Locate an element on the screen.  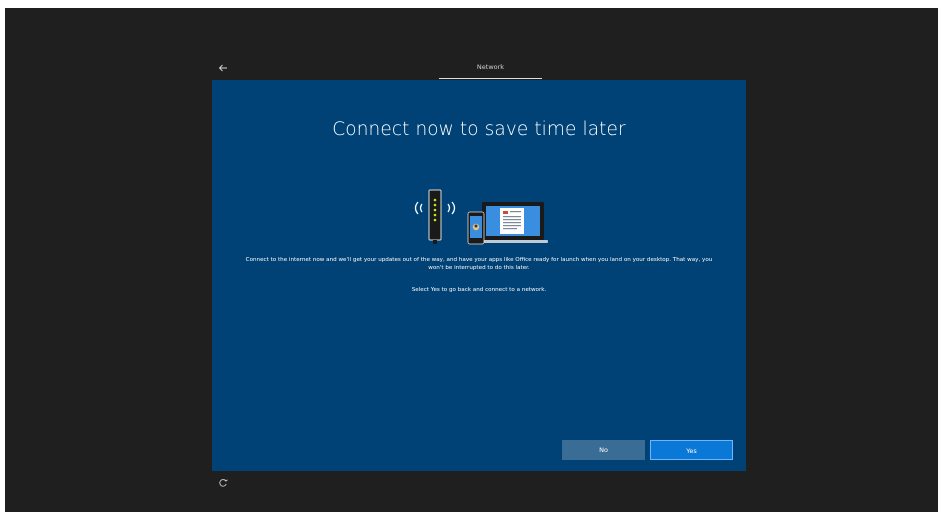
ease-of-access-icon is located at coordinates (223, 483).